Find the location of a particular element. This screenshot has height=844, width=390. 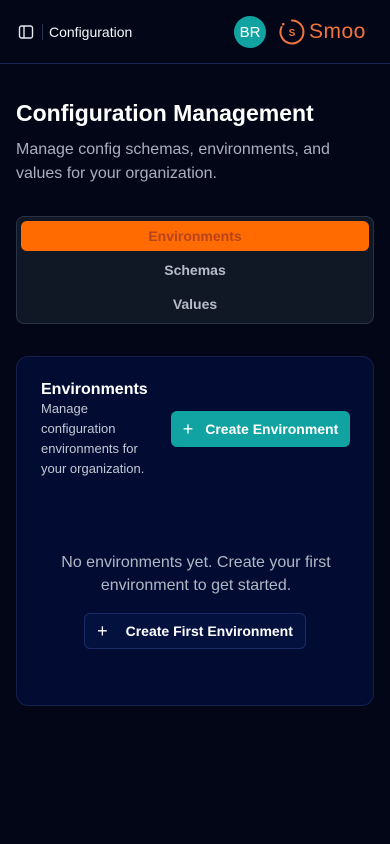

tab-values: Values is located at coordinates (195, 304).